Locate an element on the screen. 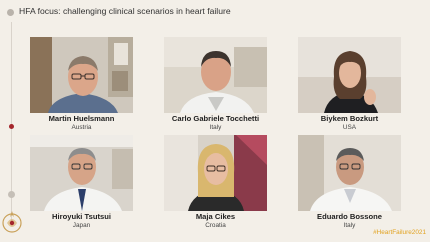 The width and height of the screenshot is (430, 242). participant-country: USA is located at coordinates (349, 127).